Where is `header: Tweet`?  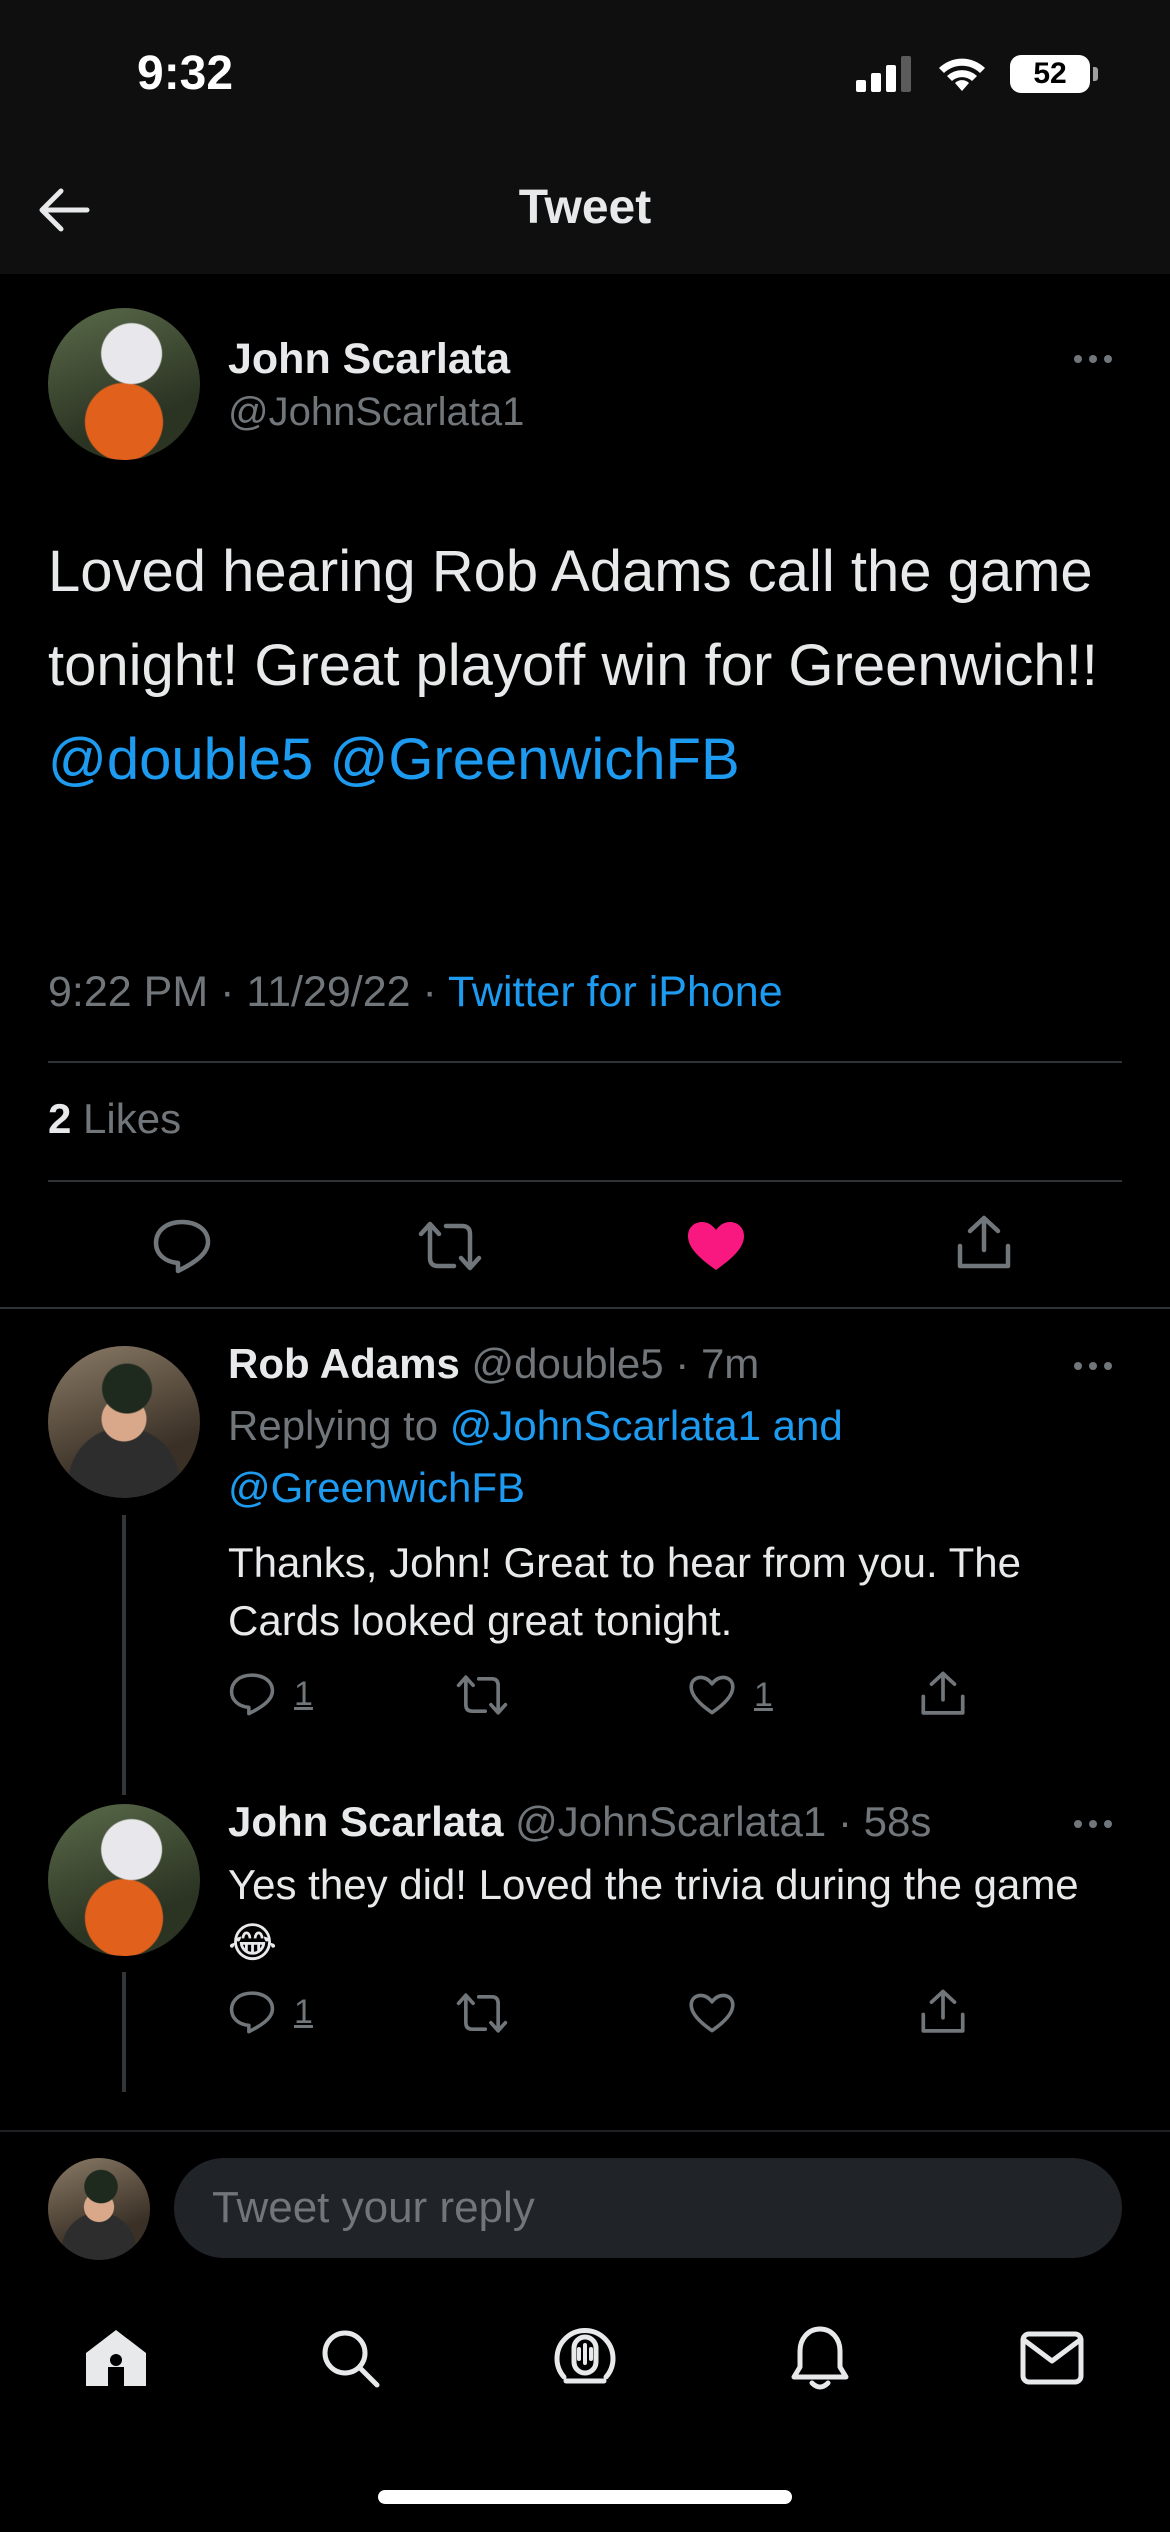 header: Tweet is located at coordinates (585, 212).